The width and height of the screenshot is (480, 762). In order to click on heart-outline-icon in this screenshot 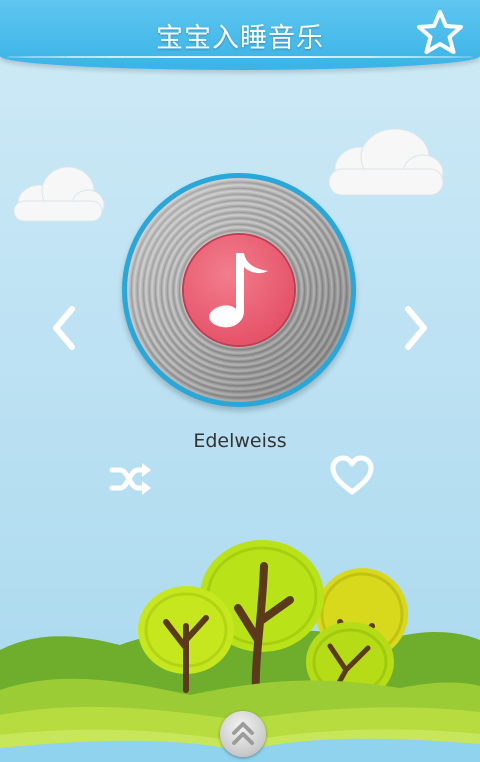, I will do `click(352, 475)`.